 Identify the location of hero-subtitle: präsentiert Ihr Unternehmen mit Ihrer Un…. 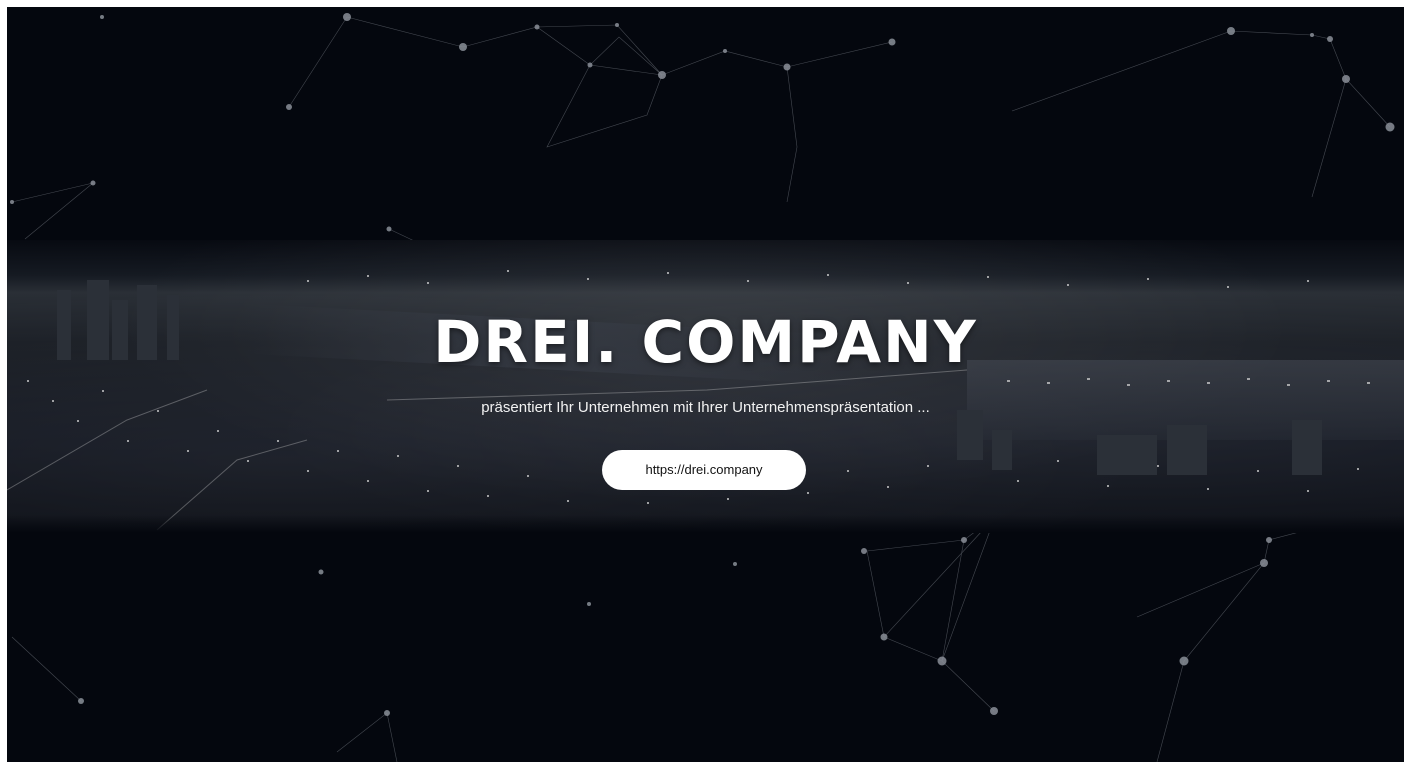
(705, 407).